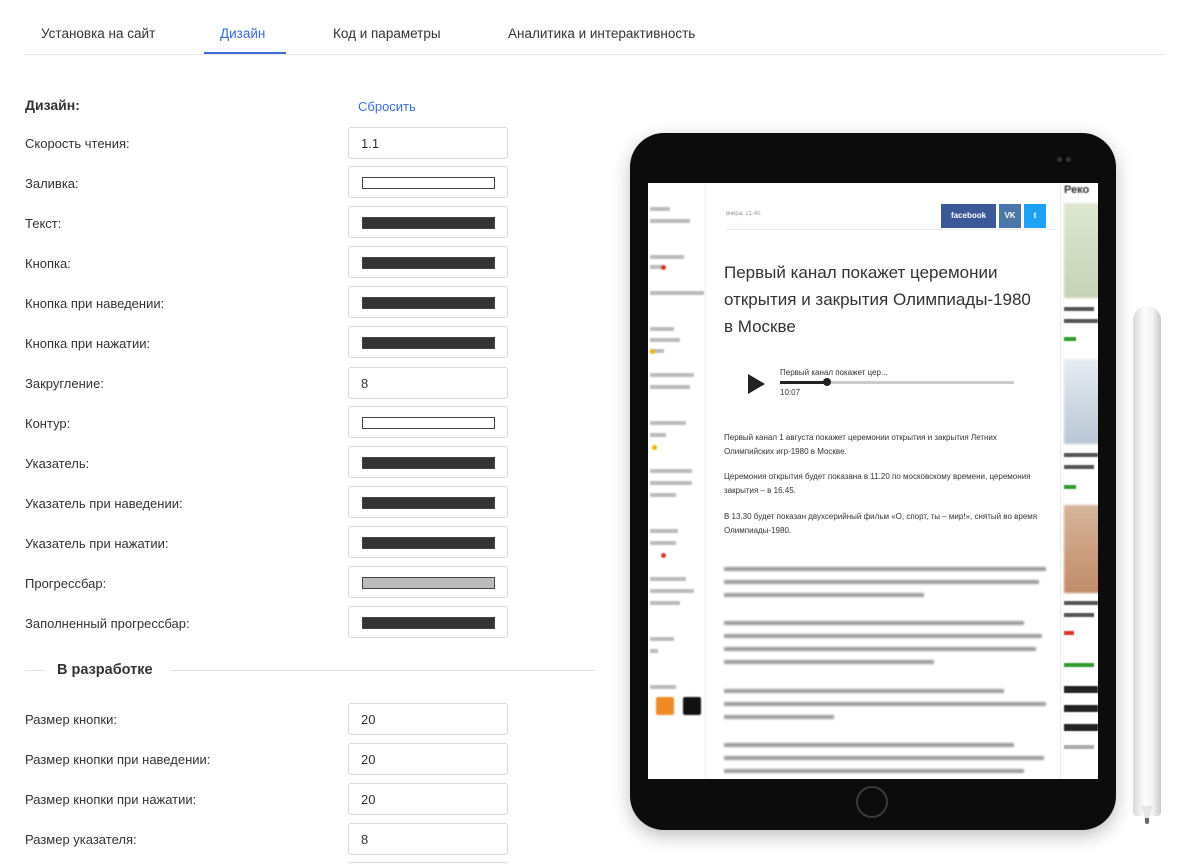 The width and height of the screenshot is (1201, 864). Describe the element at coordinates (52, 183) in the screenshot. I see `field-label-fill: Заливка:` at that location.